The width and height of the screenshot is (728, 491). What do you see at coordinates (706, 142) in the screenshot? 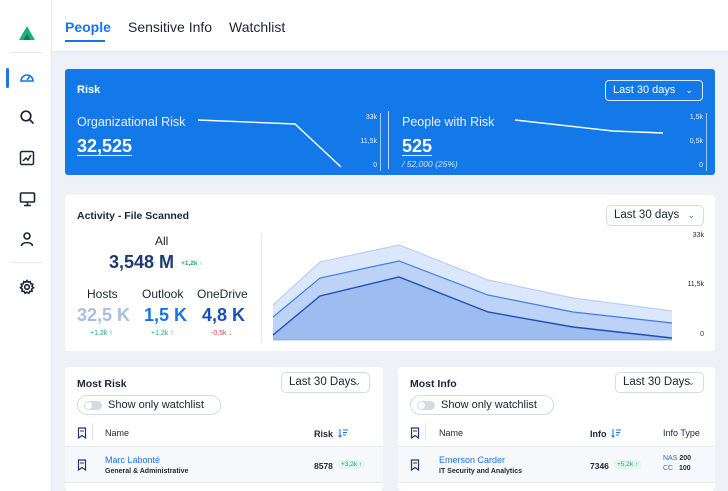
I see `people-risk-axis` at bounding box center [706, 142].